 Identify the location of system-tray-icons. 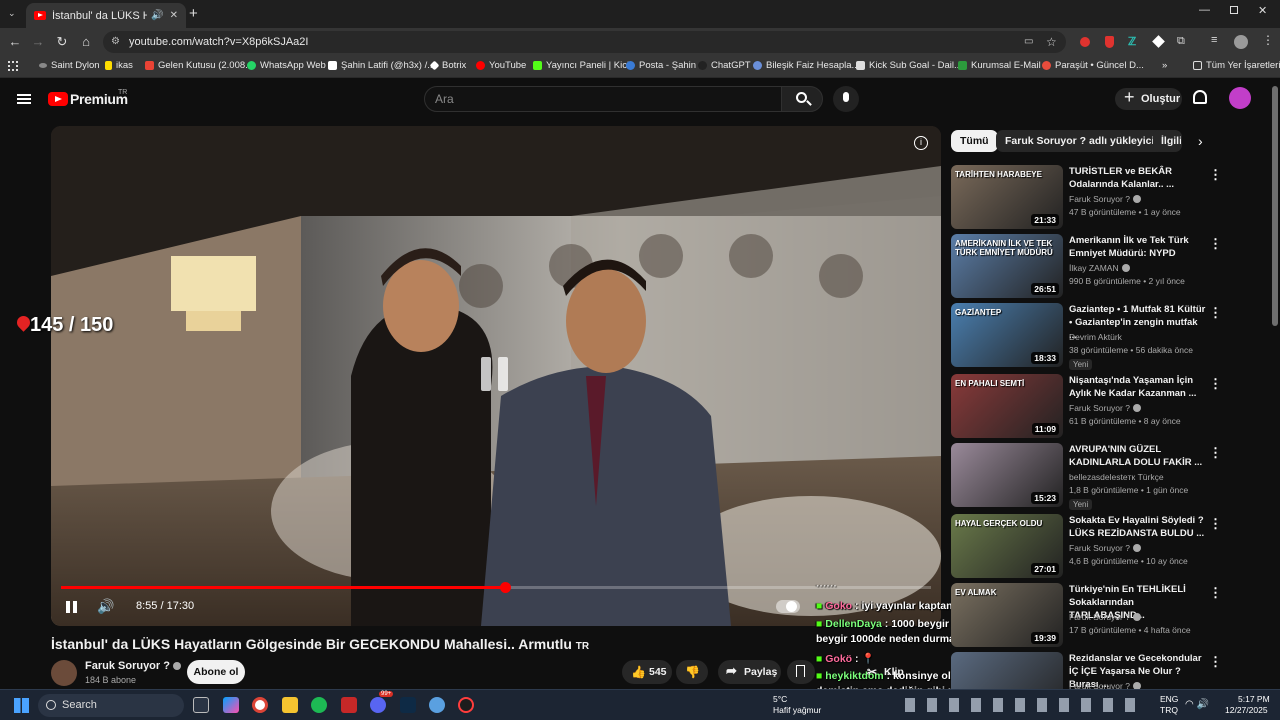
(1025, 705).